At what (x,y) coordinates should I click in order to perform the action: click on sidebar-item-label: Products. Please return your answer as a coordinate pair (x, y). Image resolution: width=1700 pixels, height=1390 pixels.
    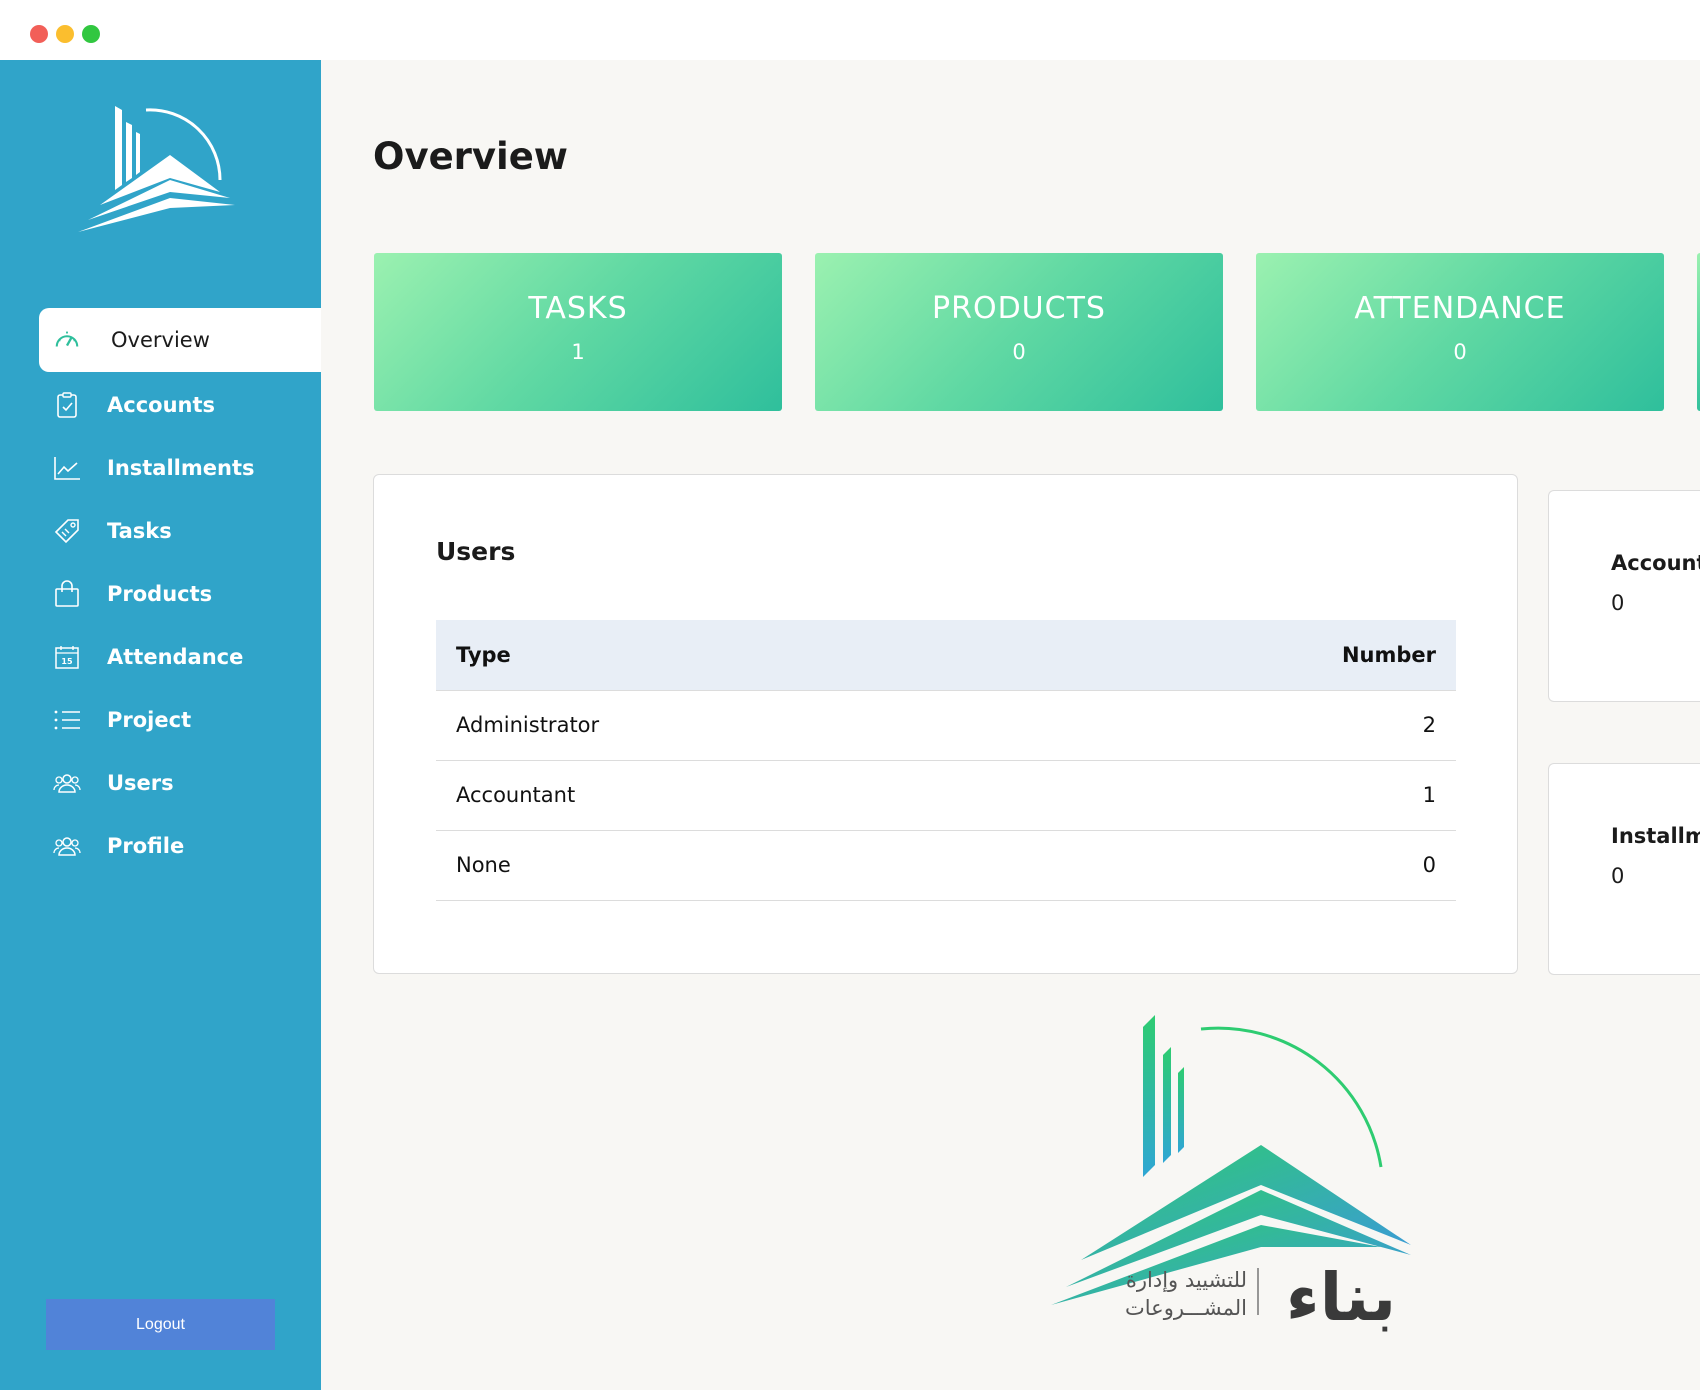
    Looking at the image, I should click on (160, 594).